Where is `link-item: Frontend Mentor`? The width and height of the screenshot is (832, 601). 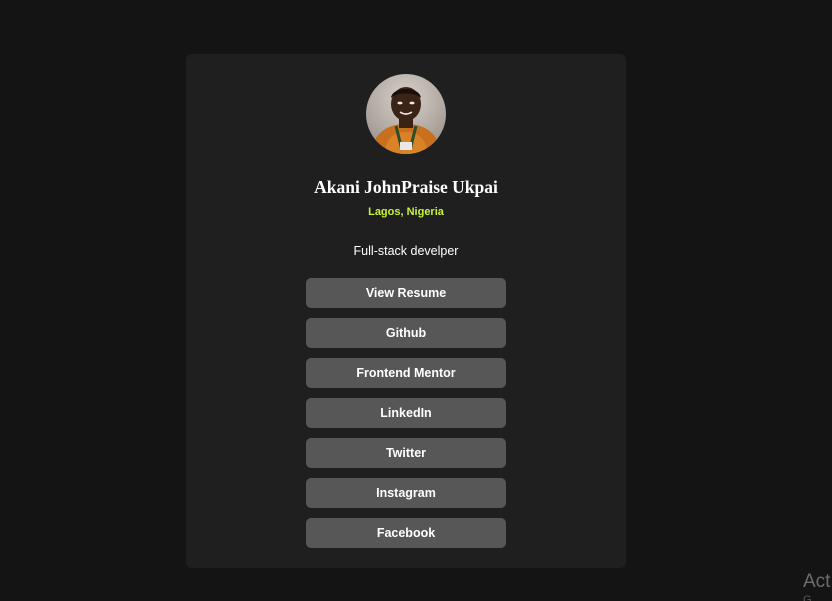
link-item: Frontend Mentor is located at coordinates (406, 373).